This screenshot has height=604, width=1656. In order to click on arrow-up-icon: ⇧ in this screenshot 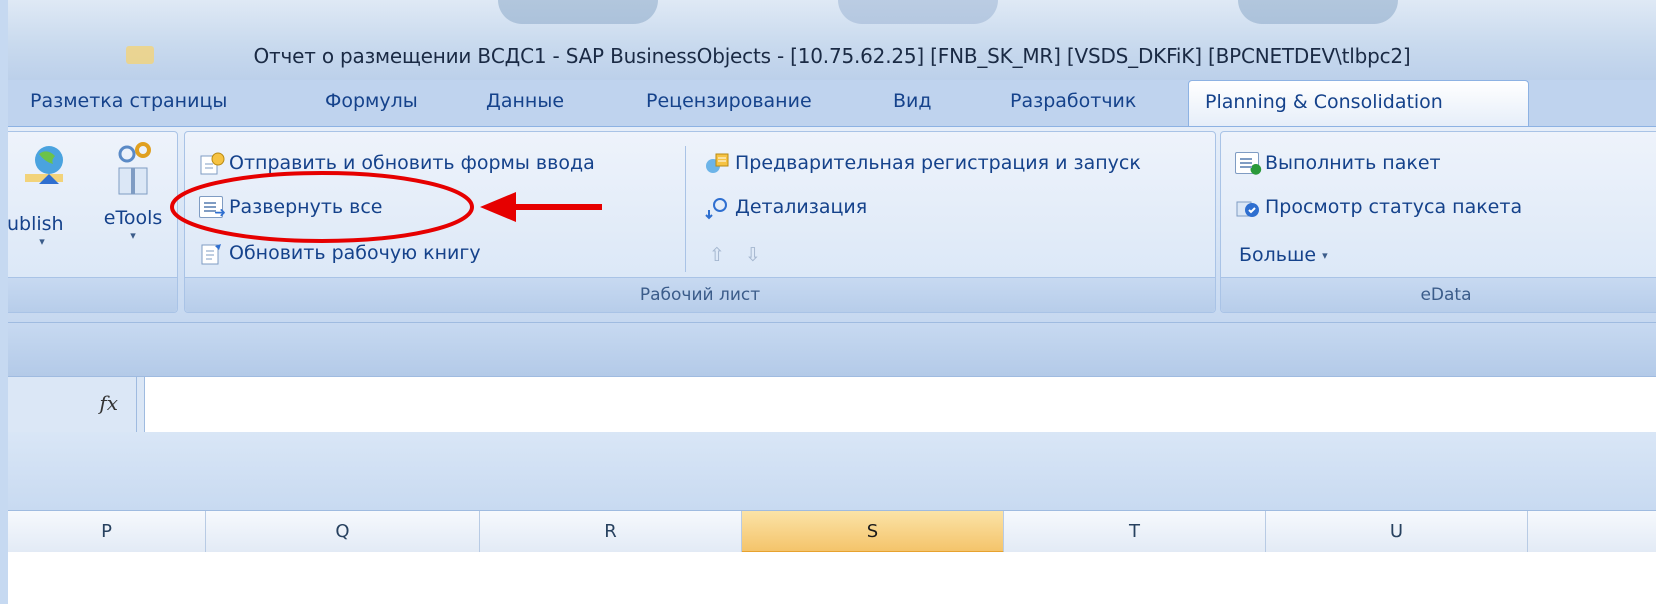, I will do `click(717, 255)`.